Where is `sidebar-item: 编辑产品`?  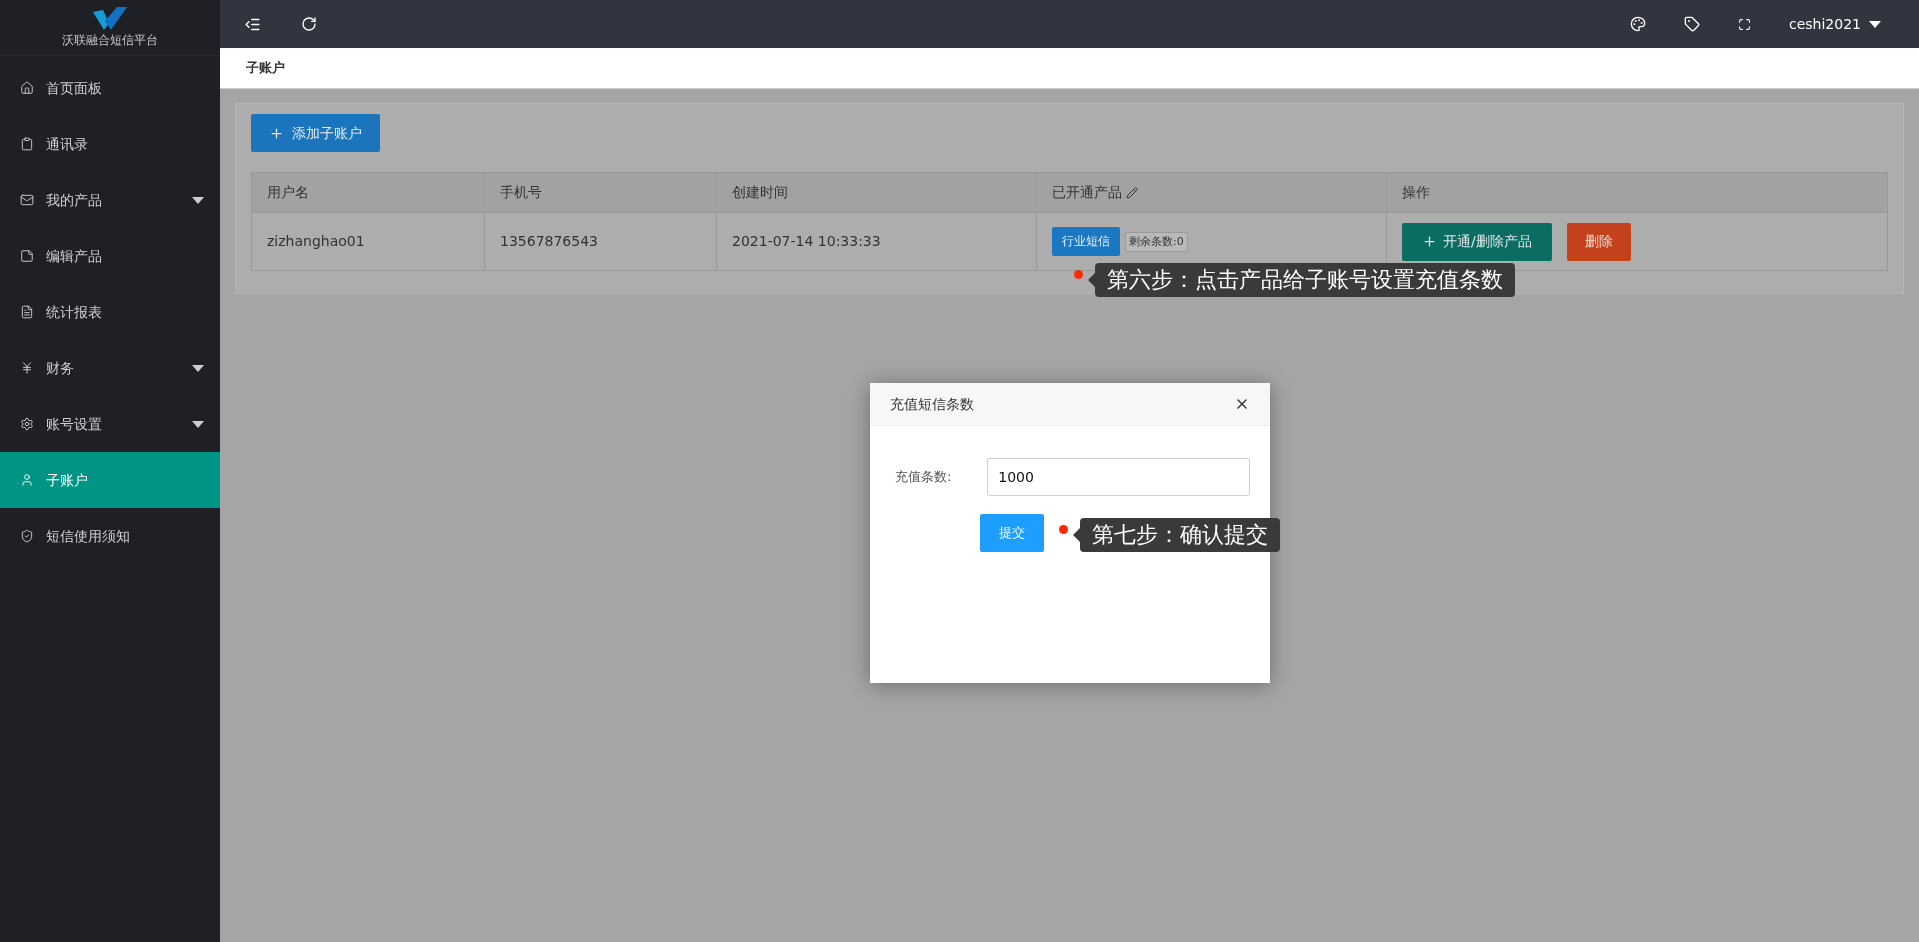
sidebar-item: 编辑产品 is located at coordinates (110, 256).